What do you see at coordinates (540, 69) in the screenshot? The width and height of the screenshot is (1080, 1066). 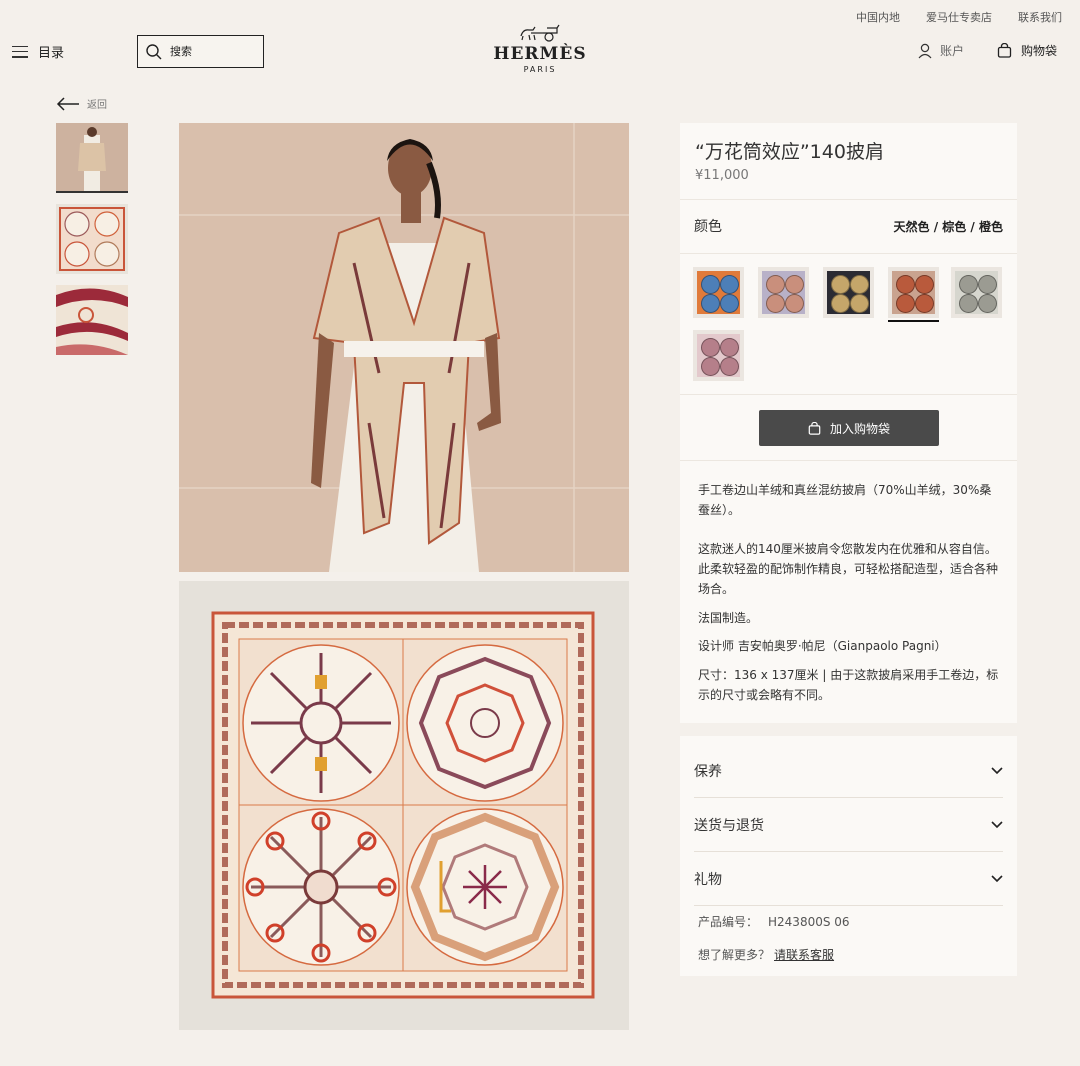 I see `brand-city: PARIS` at bounding box center [540, 69].